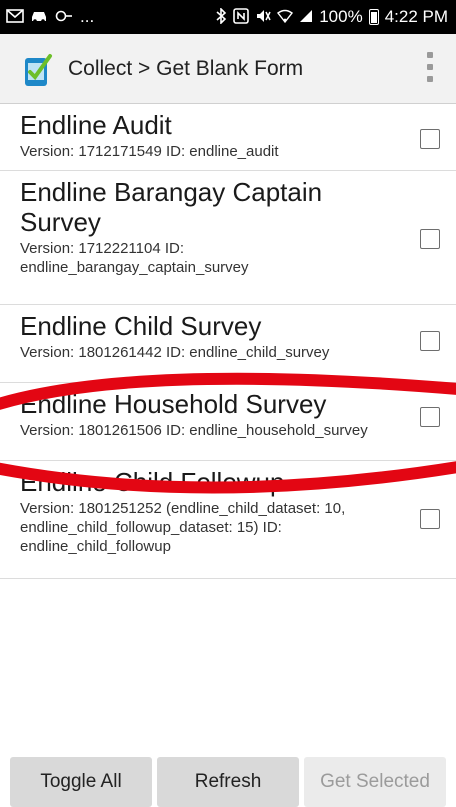  Describe the element at coordinates (152, 482) in the screenshot. I see `form-title: Endline Child Followup` at that location.